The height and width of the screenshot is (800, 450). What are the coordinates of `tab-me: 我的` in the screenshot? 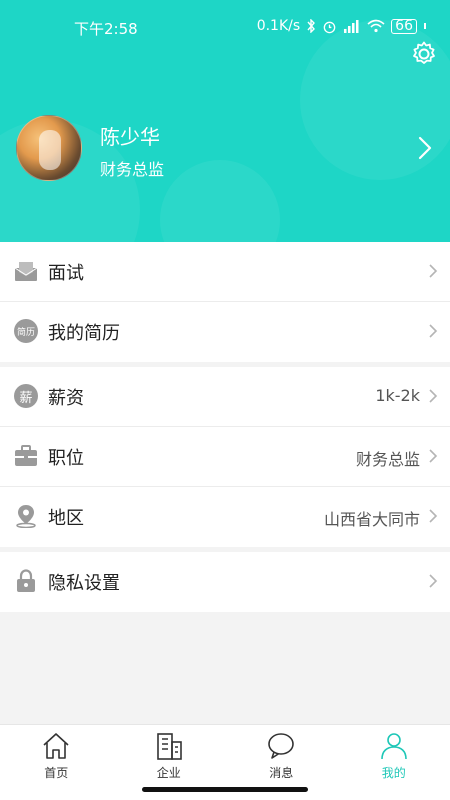 It's located at (394, 755).